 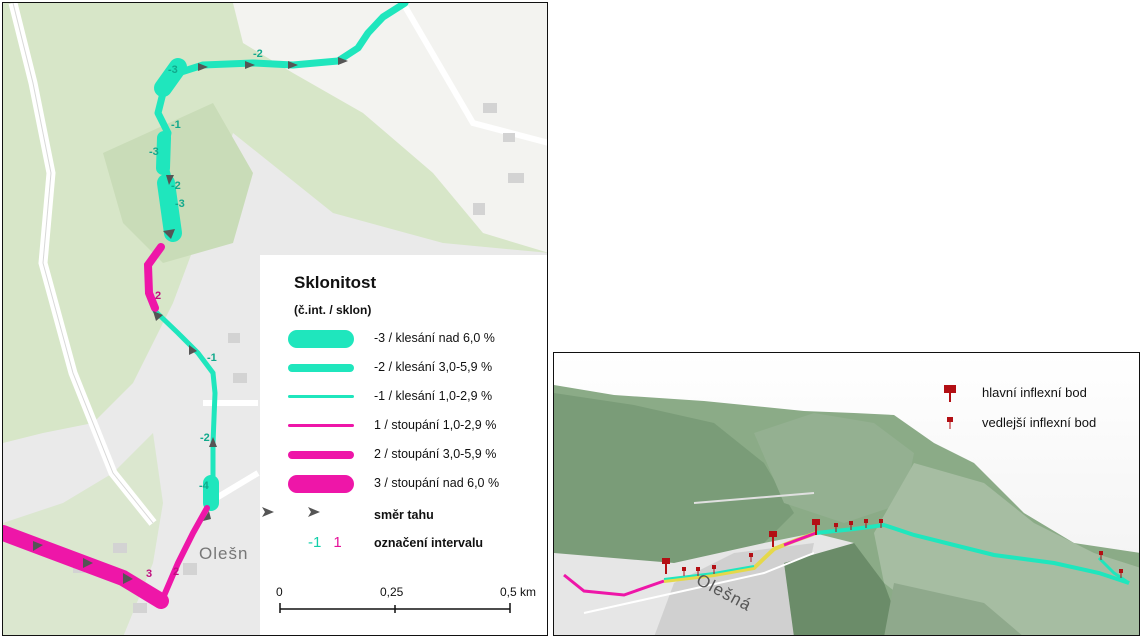 What do you see at coordinates (291, 512) in the screenshot?
I see `direction-arrow-icon` at bounding box center [291, 512].